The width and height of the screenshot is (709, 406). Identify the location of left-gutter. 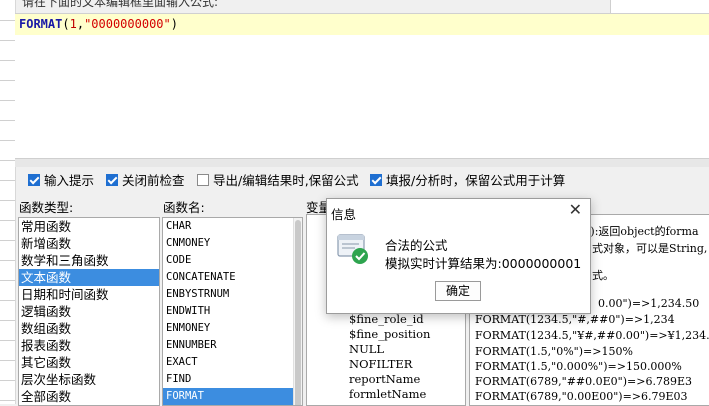
(8, 202).